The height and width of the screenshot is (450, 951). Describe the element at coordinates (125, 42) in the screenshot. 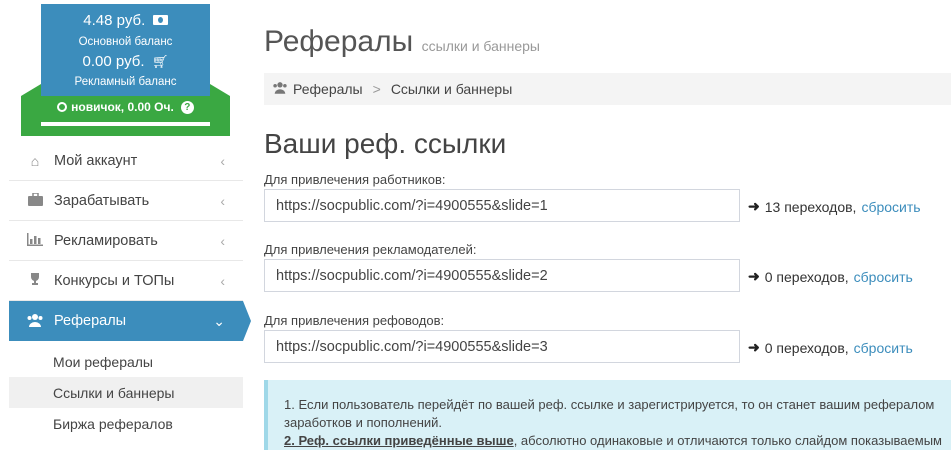

I see `main-balance-label: Основной баланс` at that location.